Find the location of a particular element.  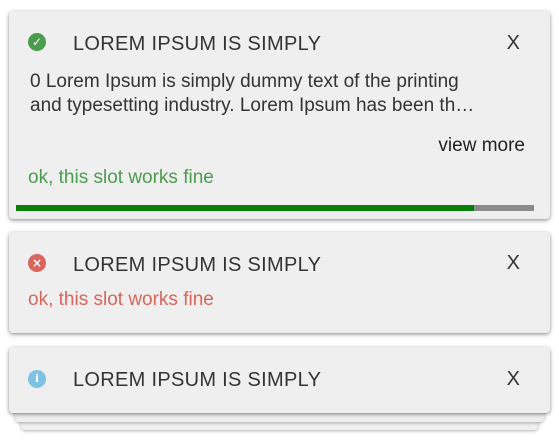

toast-info: i LOREM IPSUM IS SIMPLY X is located at coordinates (279, 380).